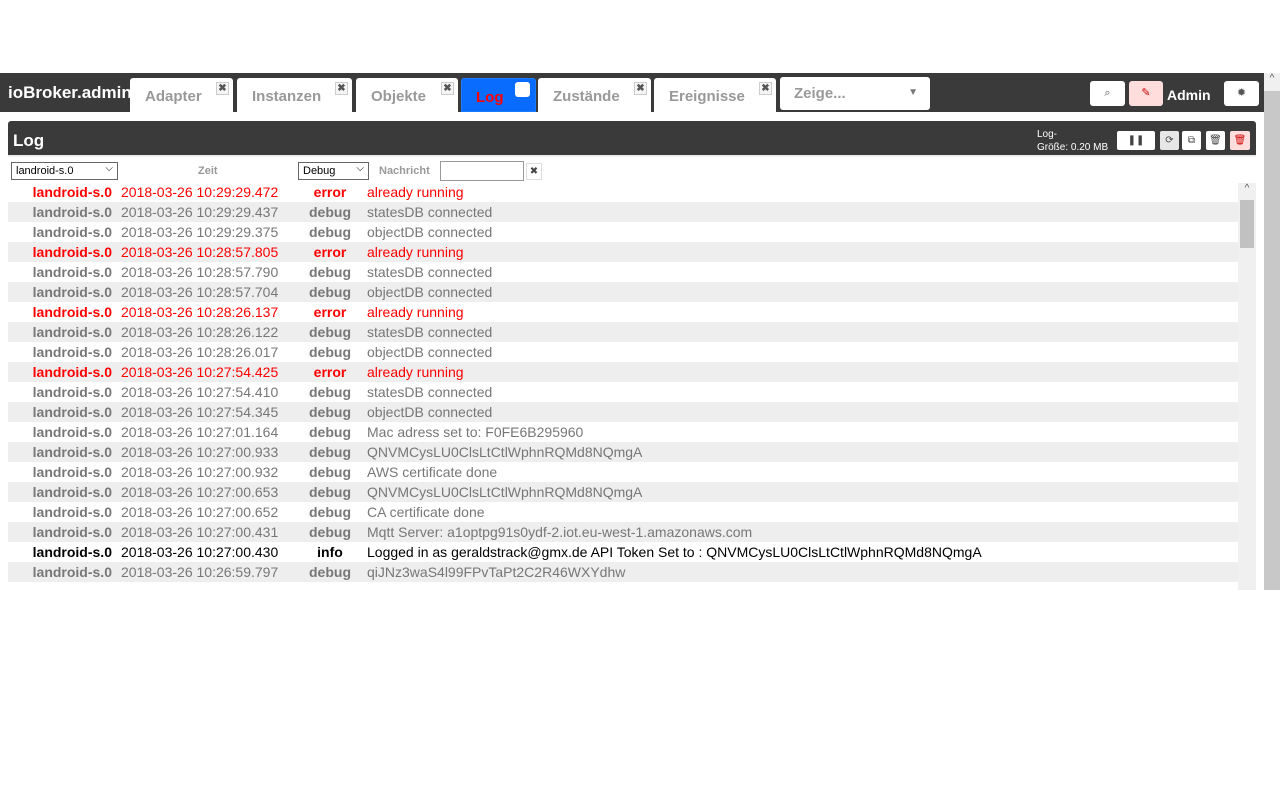 This screenshot has width=1280, height=800. I want to click on search-button: ⌕, so click(1107, 93).